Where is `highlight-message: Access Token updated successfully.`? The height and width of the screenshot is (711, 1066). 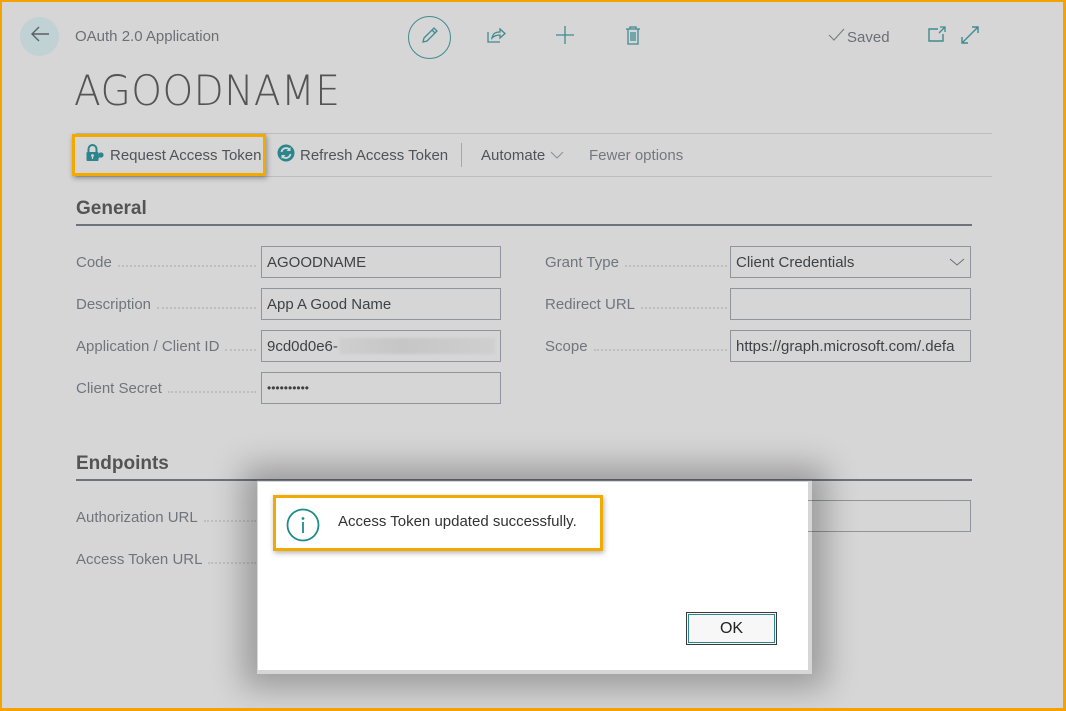 highlight-message: Access Token updated successfully. is located at coordinates (438, 523).